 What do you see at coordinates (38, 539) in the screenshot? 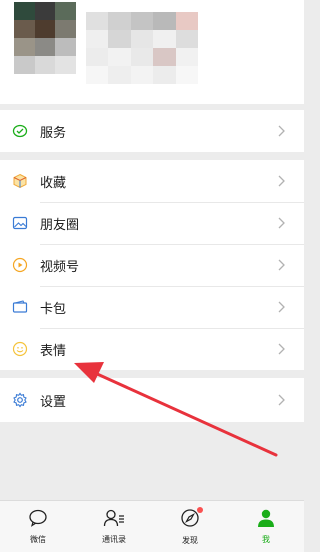
I see `tab-label-chats: 微信` at bounding box center [38, 539].